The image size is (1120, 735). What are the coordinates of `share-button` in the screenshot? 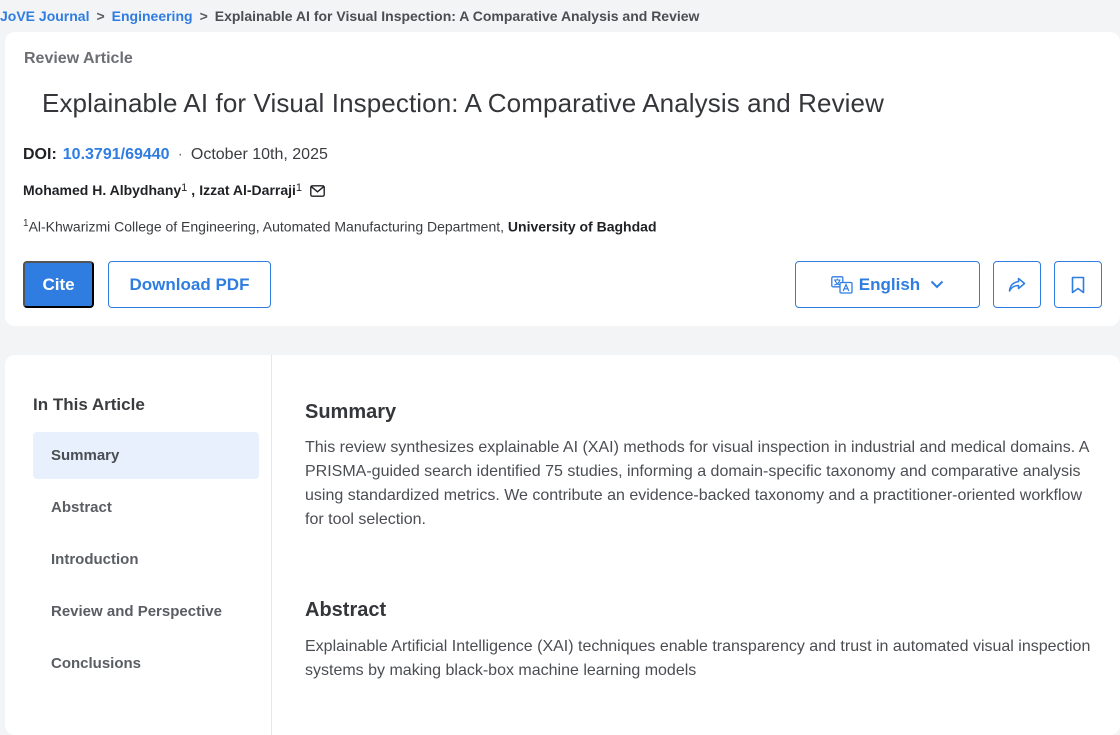 It's located at (1017, 284).